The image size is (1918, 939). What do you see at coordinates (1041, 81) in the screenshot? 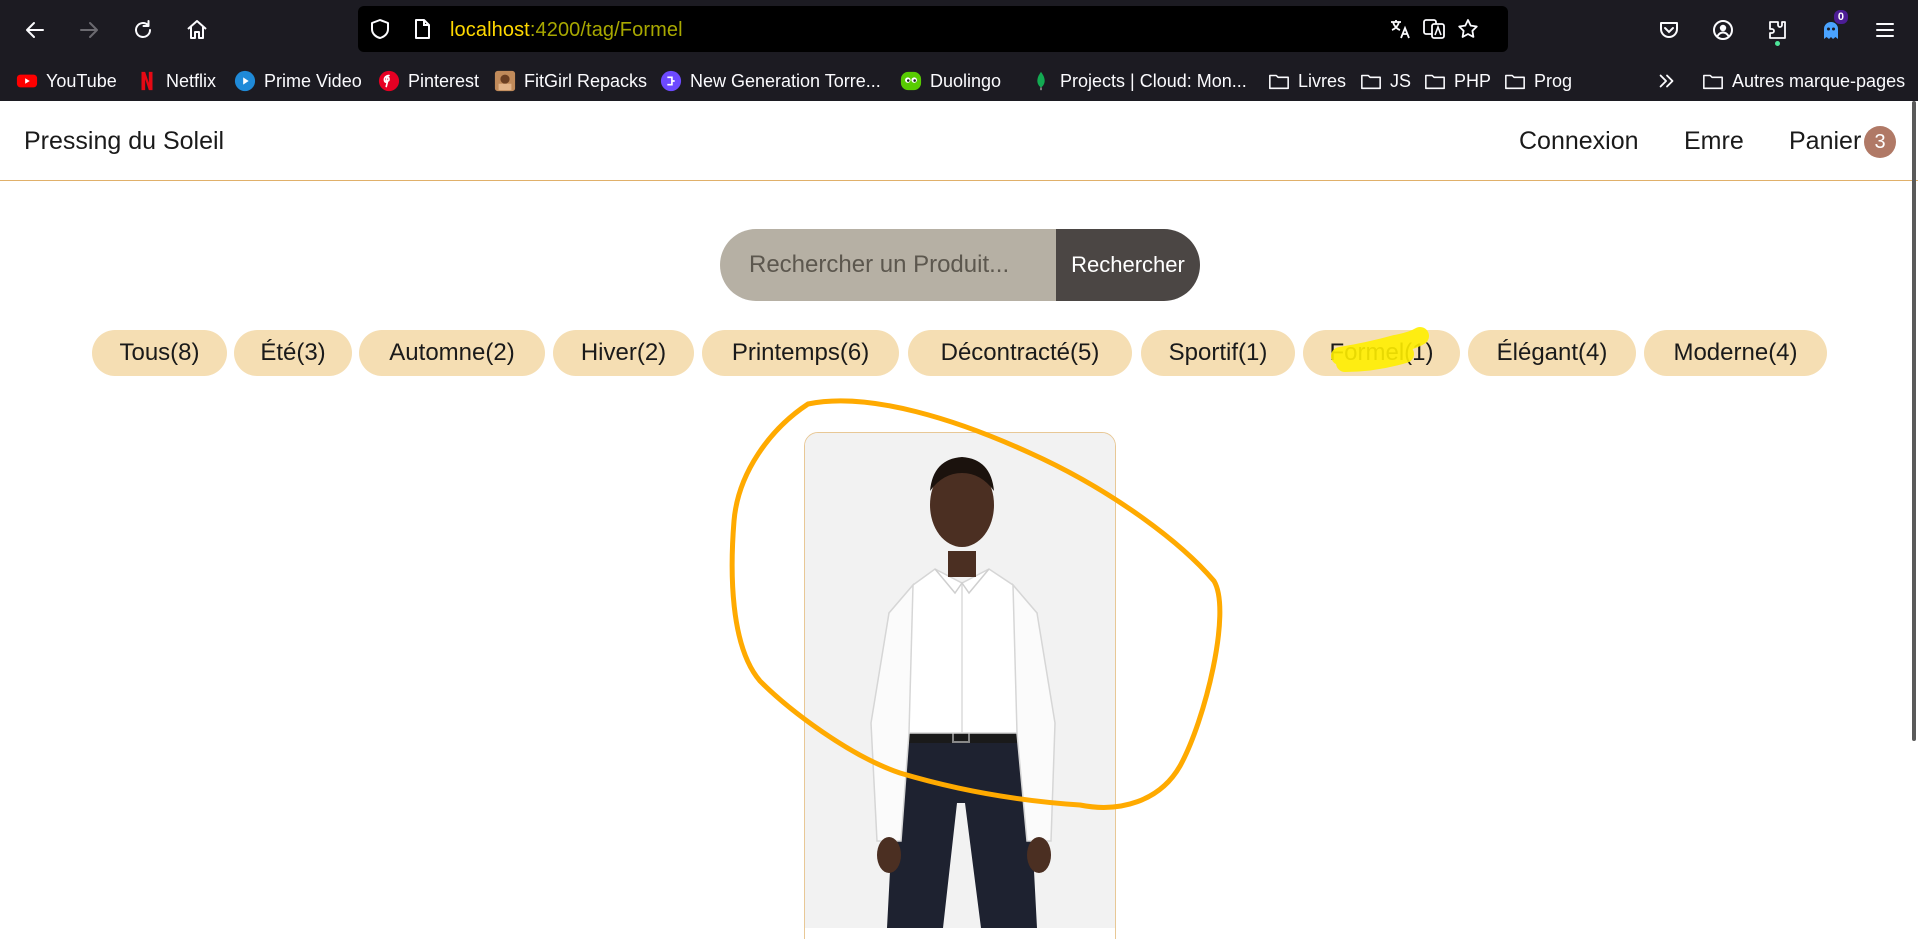
I see `mongodb-icon` at bounding box center [1041, 81].